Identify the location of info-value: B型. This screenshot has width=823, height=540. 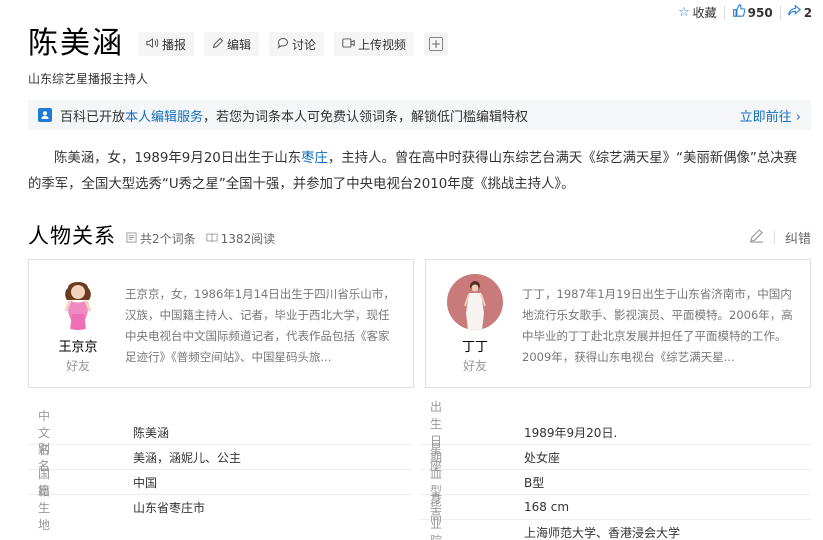
(534, 482).